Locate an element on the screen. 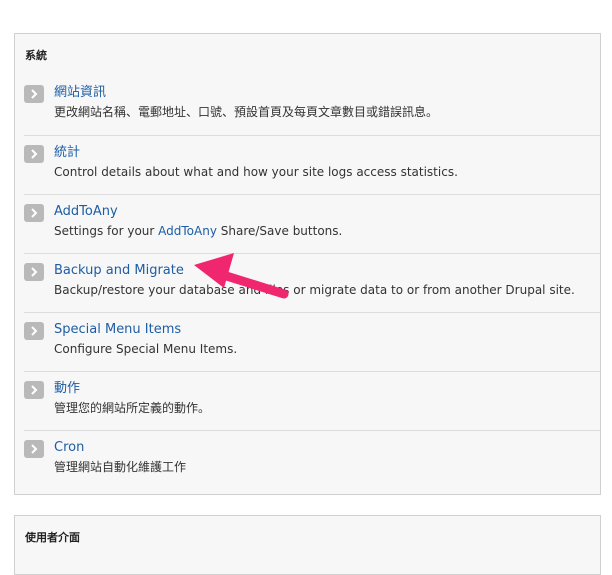  config-link-cron: Cron is located at coordinates (327, 448).